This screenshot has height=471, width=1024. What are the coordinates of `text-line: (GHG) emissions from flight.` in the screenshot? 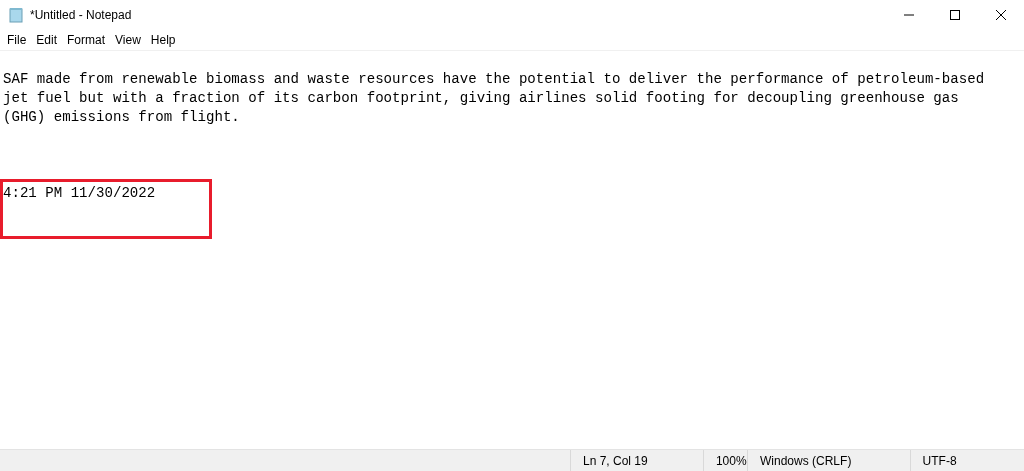 It's located at (122, 117).